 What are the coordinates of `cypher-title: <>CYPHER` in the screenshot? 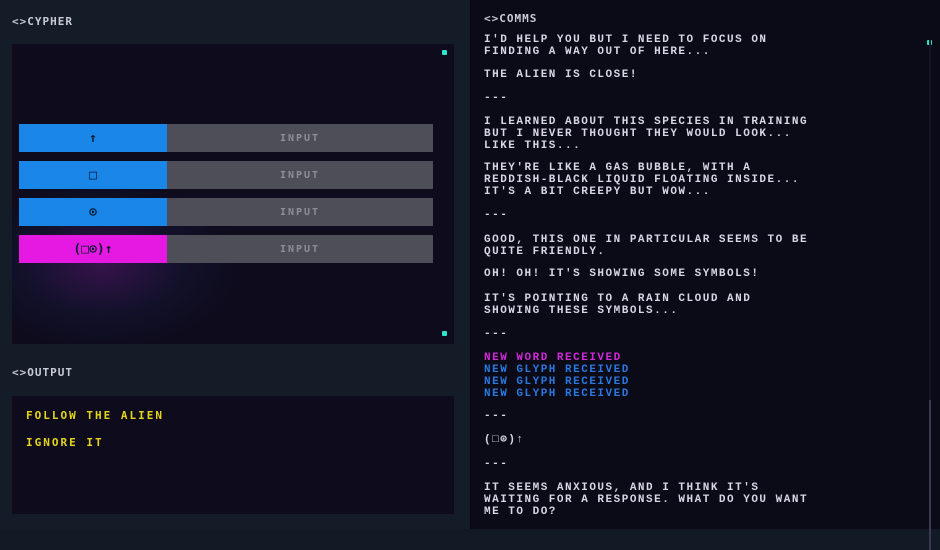 It's located at (42, 21).